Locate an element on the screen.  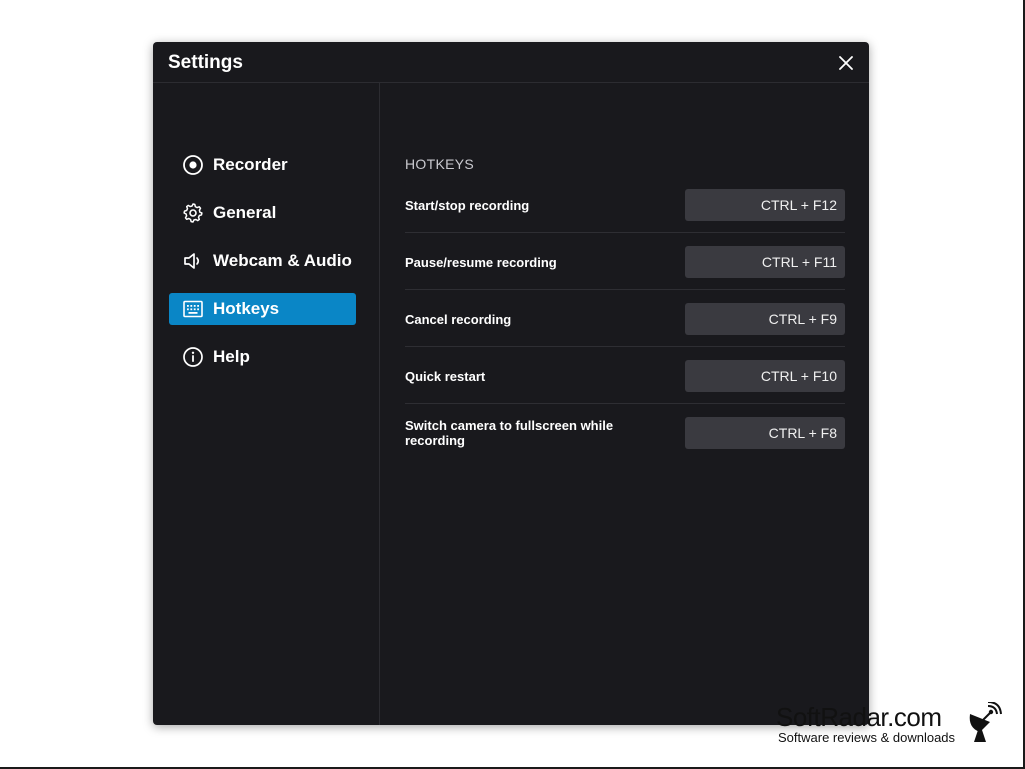
satellite-dish-icon is located at coordinates (985, 722).